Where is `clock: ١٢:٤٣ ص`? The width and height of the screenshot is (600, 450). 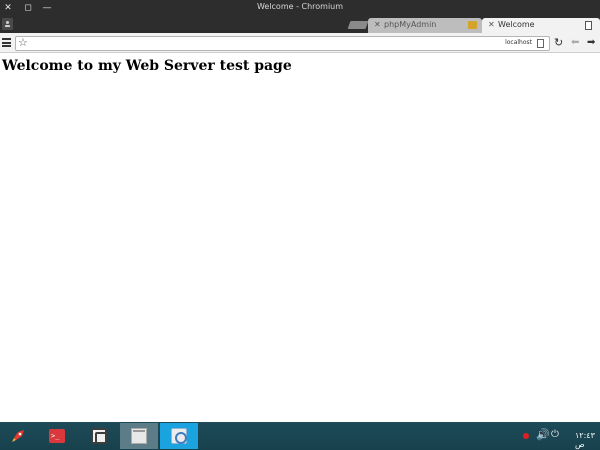
clock: ١٢:٤٣ ص is located at coordinates (587, 440).